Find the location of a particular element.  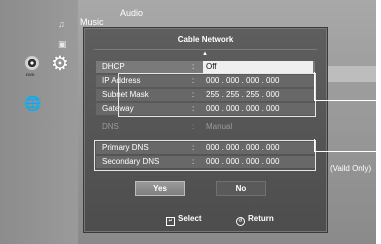

return-icon: ↺ is located at coordinates (240, 221).